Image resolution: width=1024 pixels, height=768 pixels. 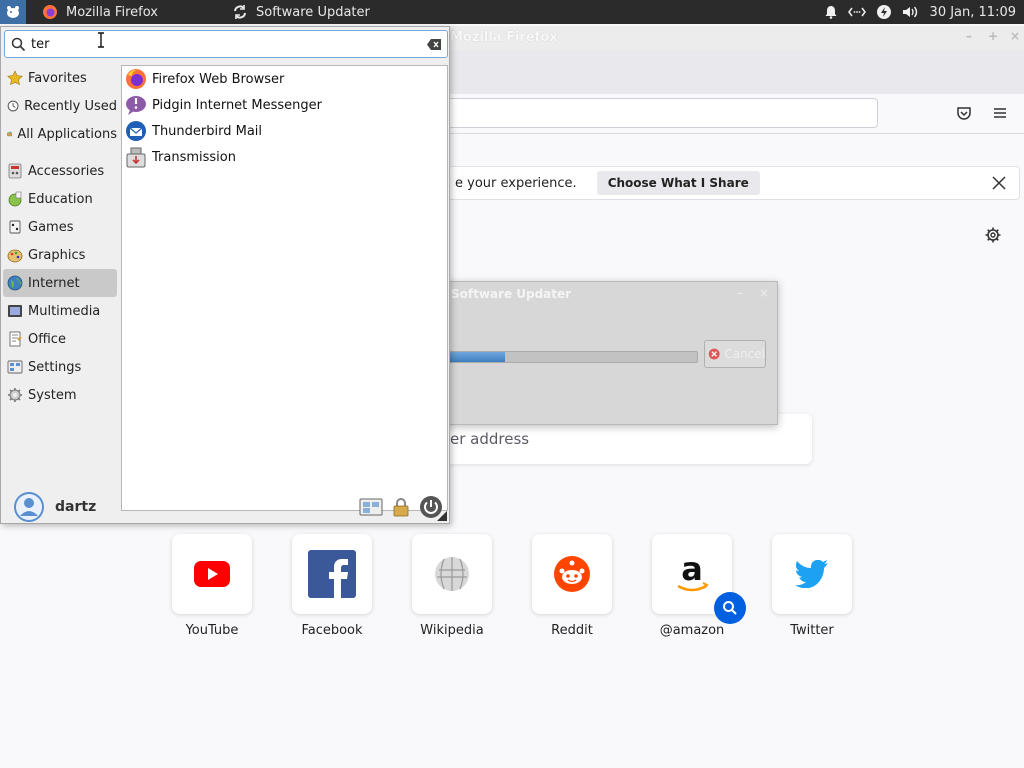 I want to click on svg-text: a, so click(x=692, y=571).